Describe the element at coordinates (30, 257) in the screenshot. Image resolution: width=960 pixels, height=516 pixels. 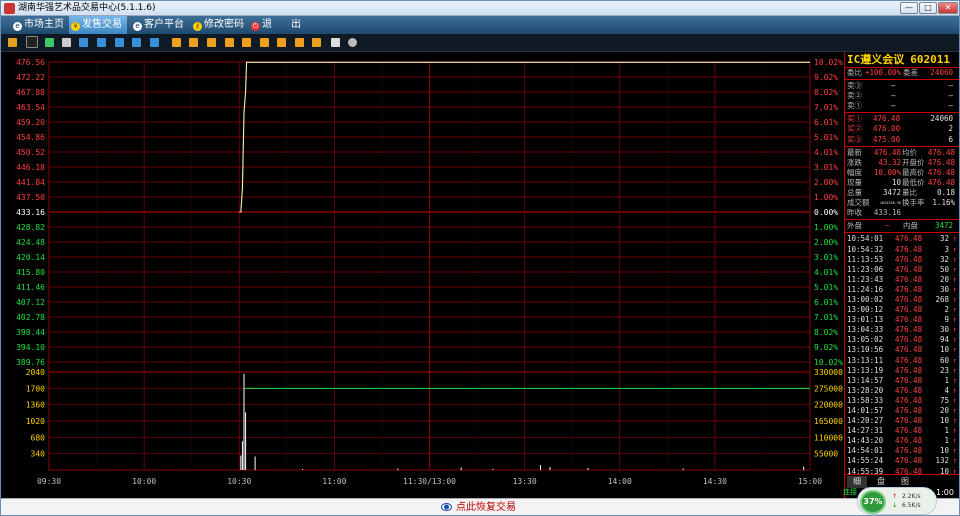
I see `price-axis-label: 420.14` at that location.